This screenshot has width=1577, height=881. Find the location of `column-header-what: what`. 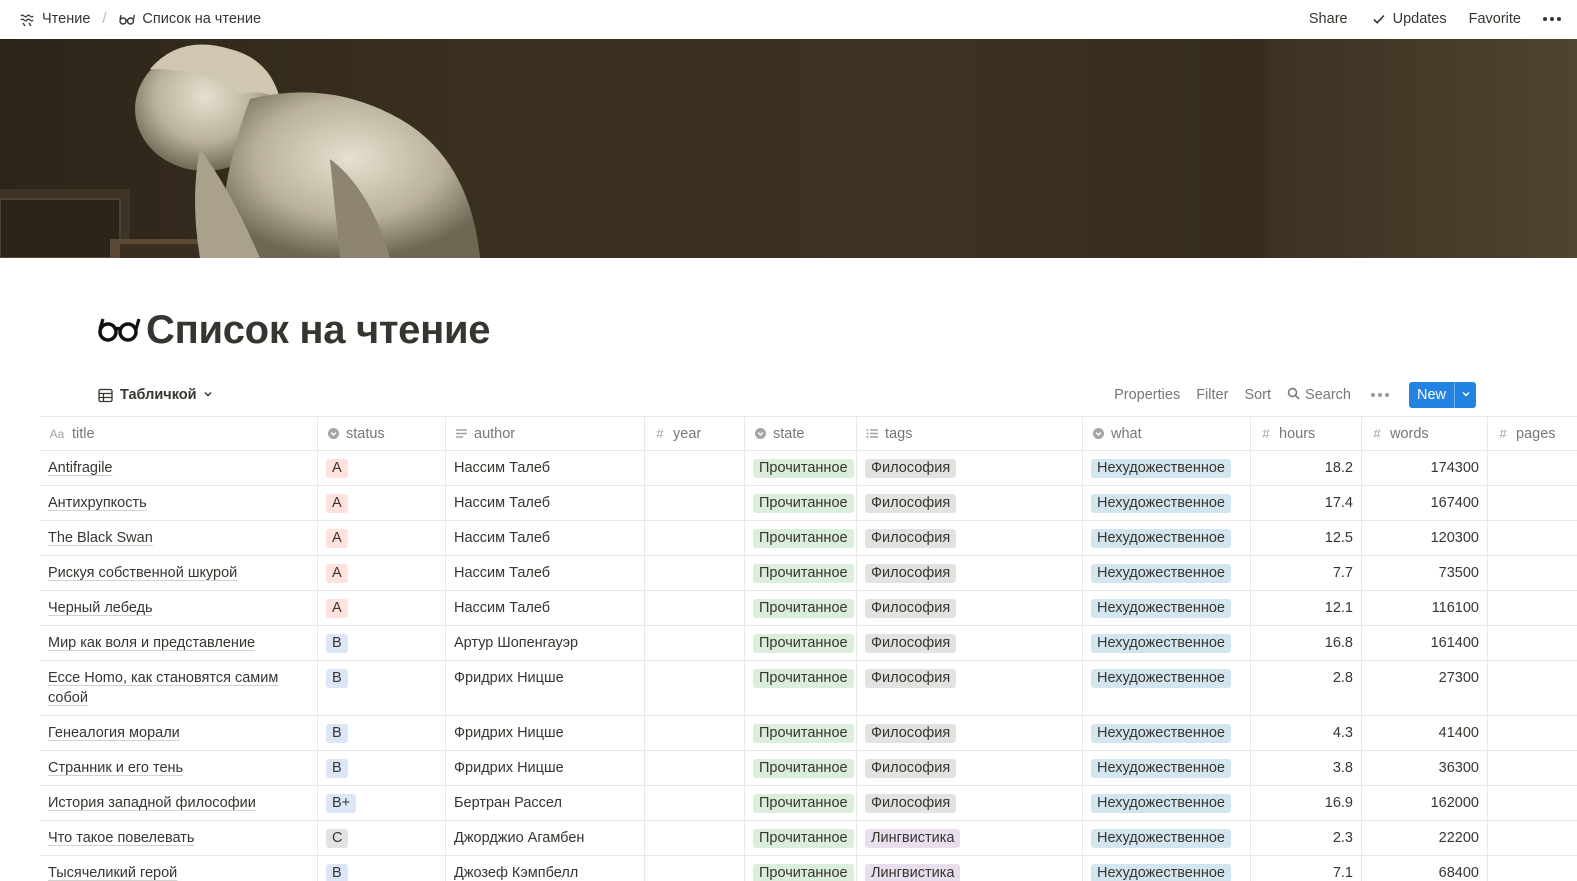

column-header-what: what is located at coordinates (1167, 433).